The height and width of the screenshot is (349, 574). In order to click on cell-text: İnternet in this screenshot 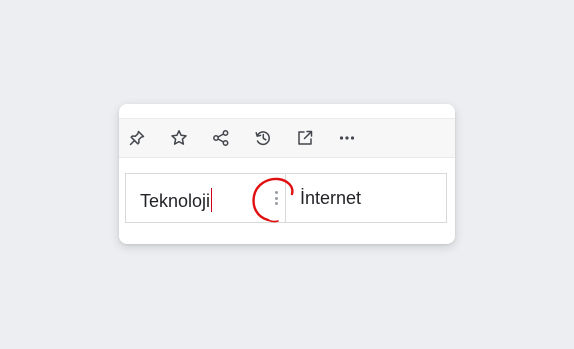, I will do `click(331, 198)`.